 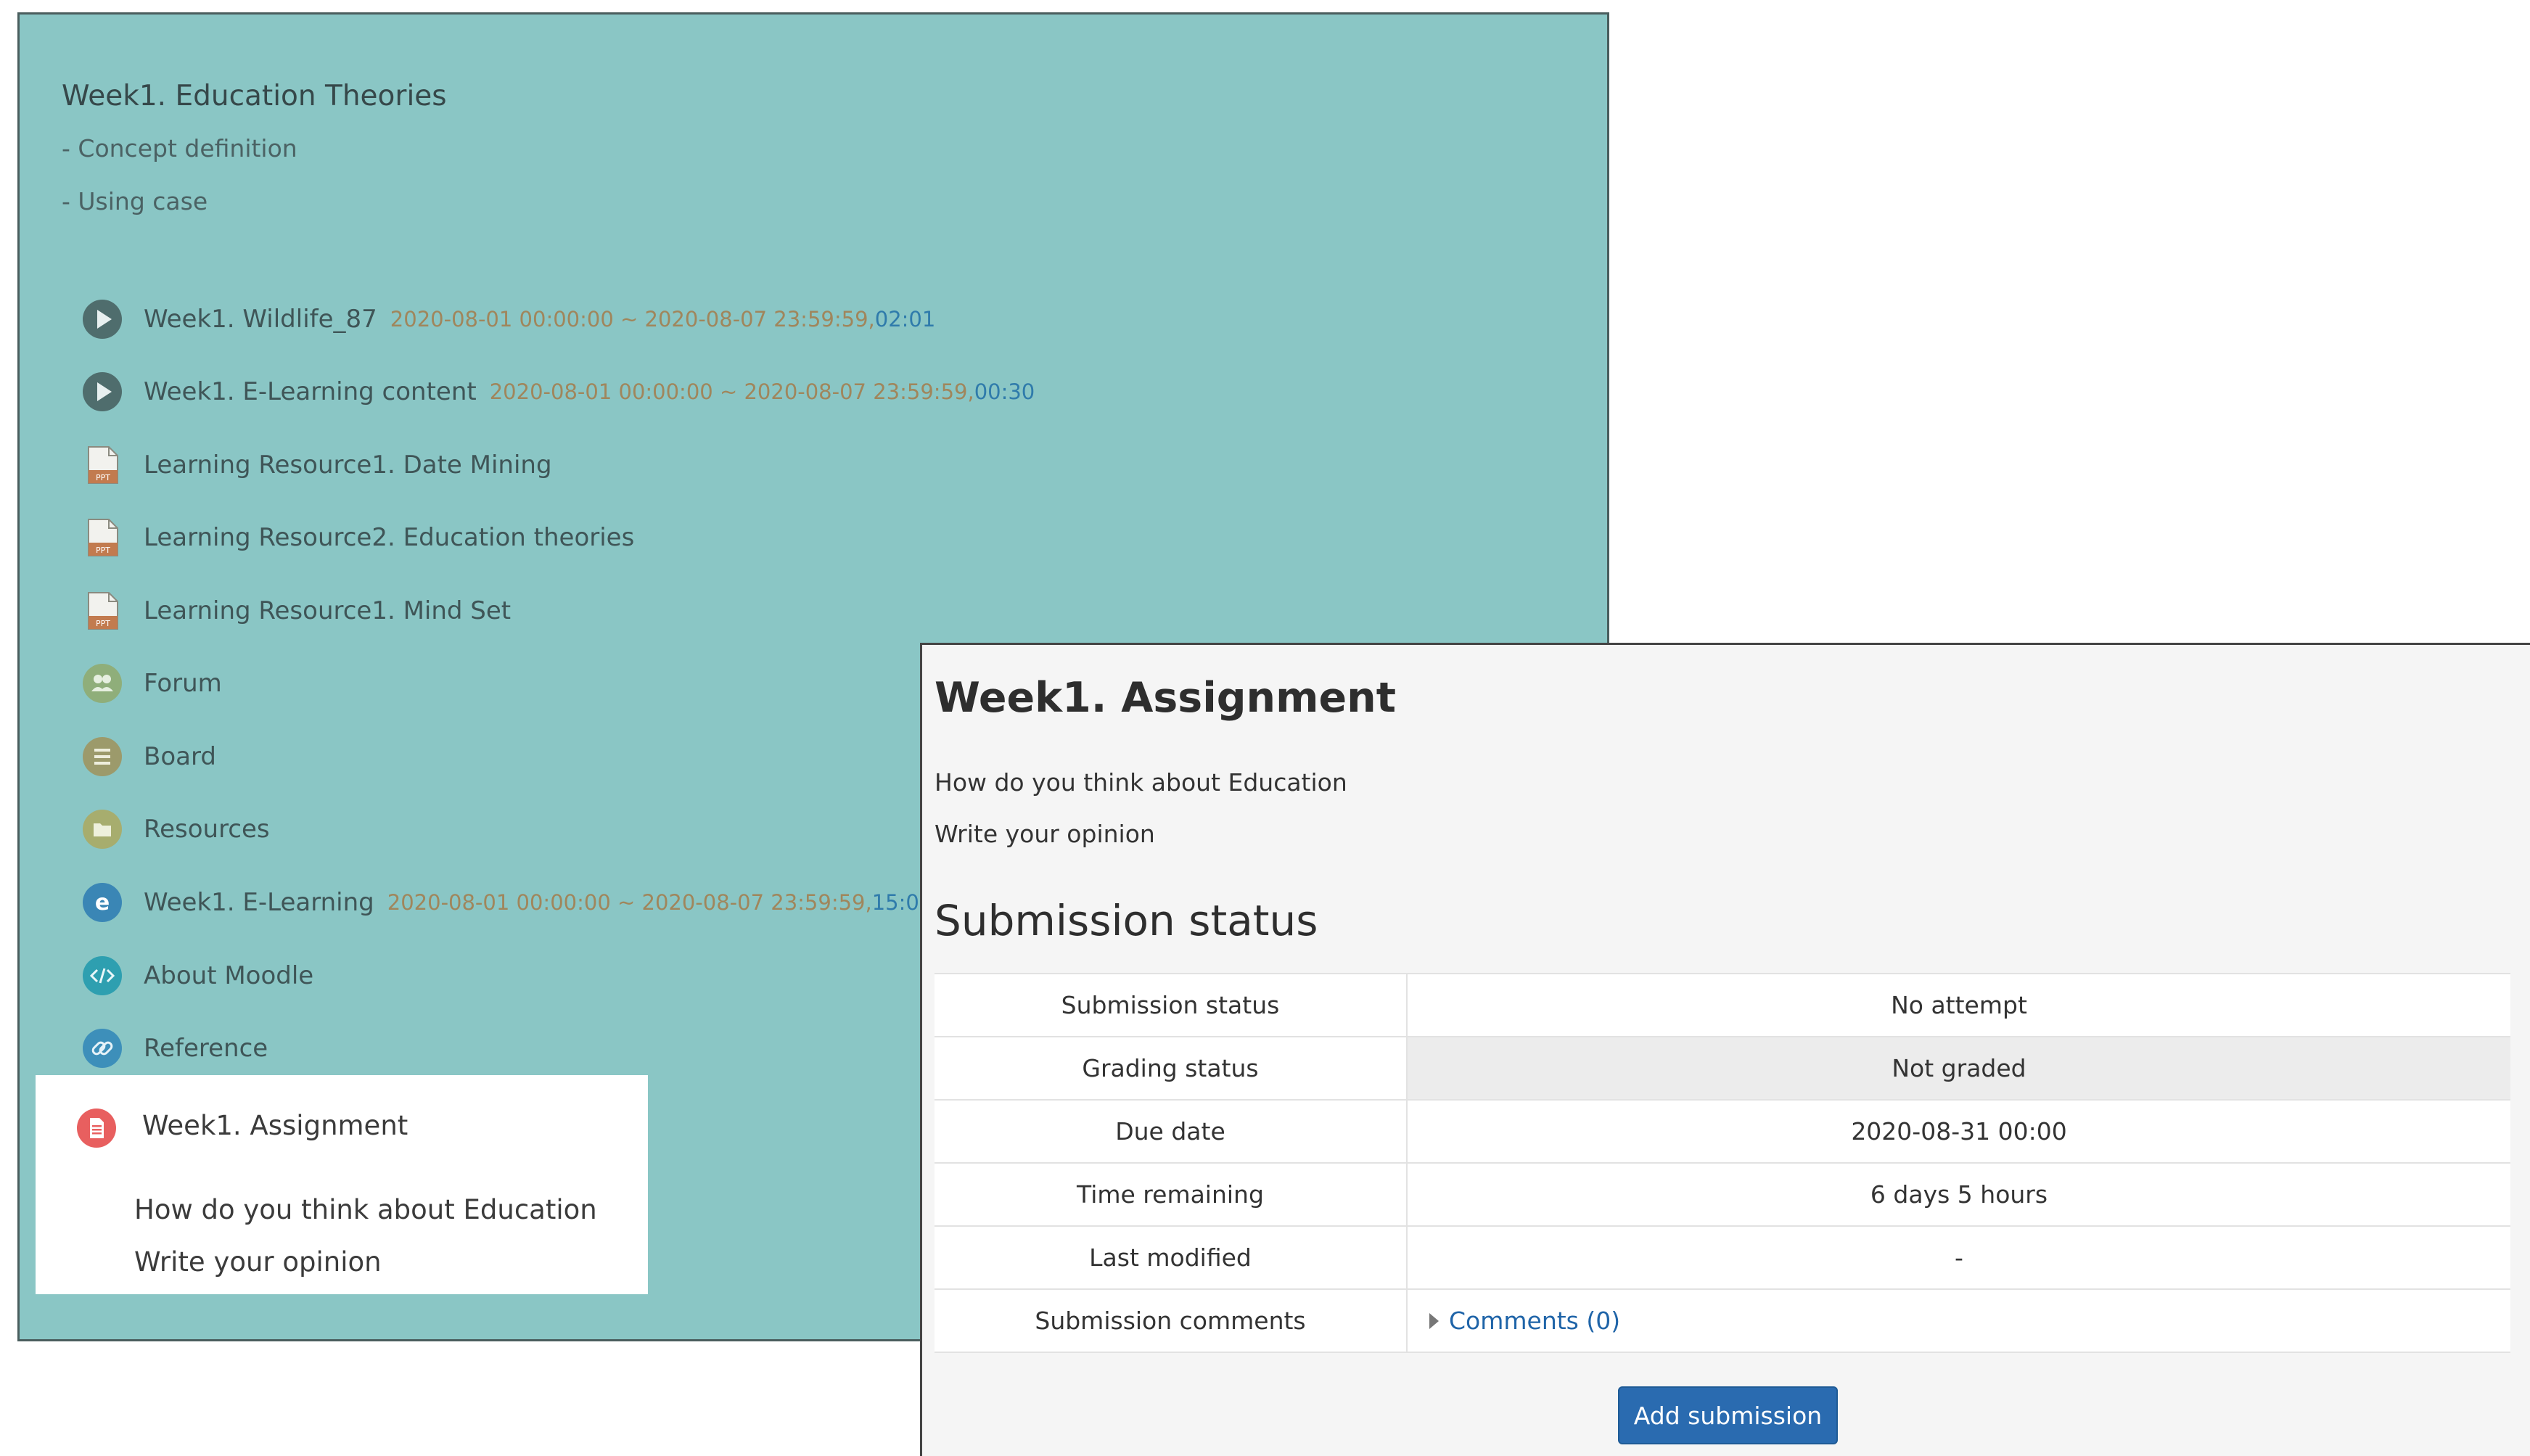 What do you see at coordinates (1958, 1068) in the screenshot?
I see `row-value: Not graded` at bounding box center [1958, 1068].